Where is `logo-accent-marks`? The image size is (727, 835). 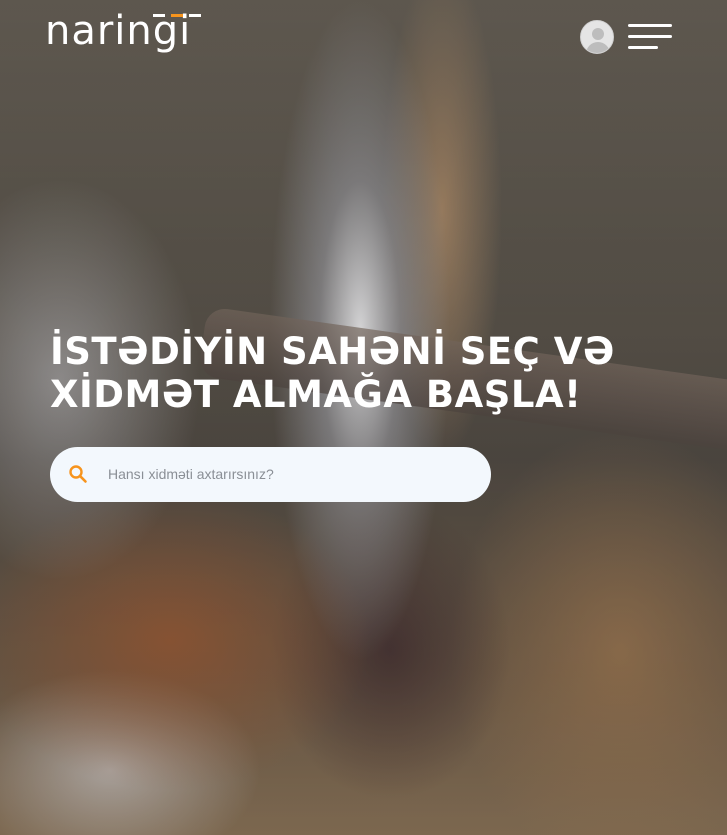
logo-accent-marks is located at coordinates (178, 16).